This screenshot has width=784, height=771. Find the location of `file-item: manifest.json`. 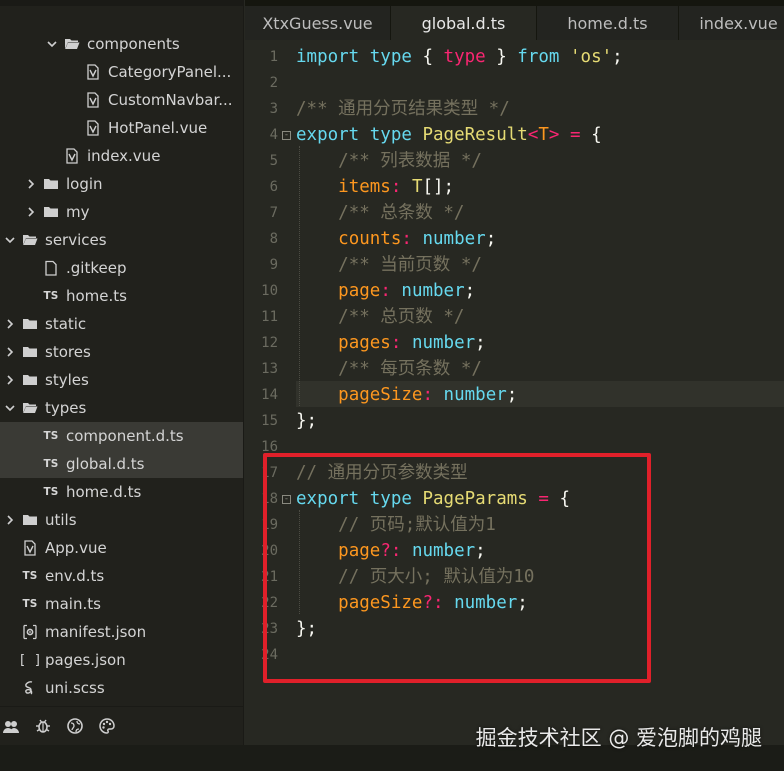

file-item: manifest.json is located at coordinates (121, 632).